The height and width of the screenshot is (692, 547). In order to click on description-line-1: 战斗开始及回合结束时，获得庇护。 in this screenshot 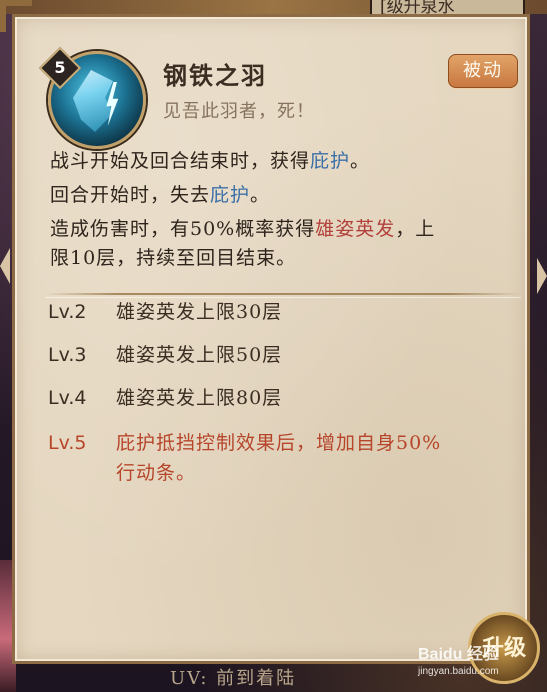, I will do `click(285, 161)`.